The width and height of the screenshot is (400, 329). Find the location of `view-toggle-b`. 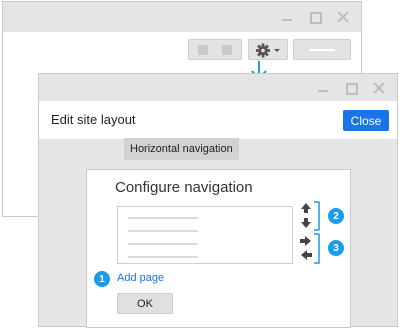

view-toggle-b is located at coordinates (227, 50).